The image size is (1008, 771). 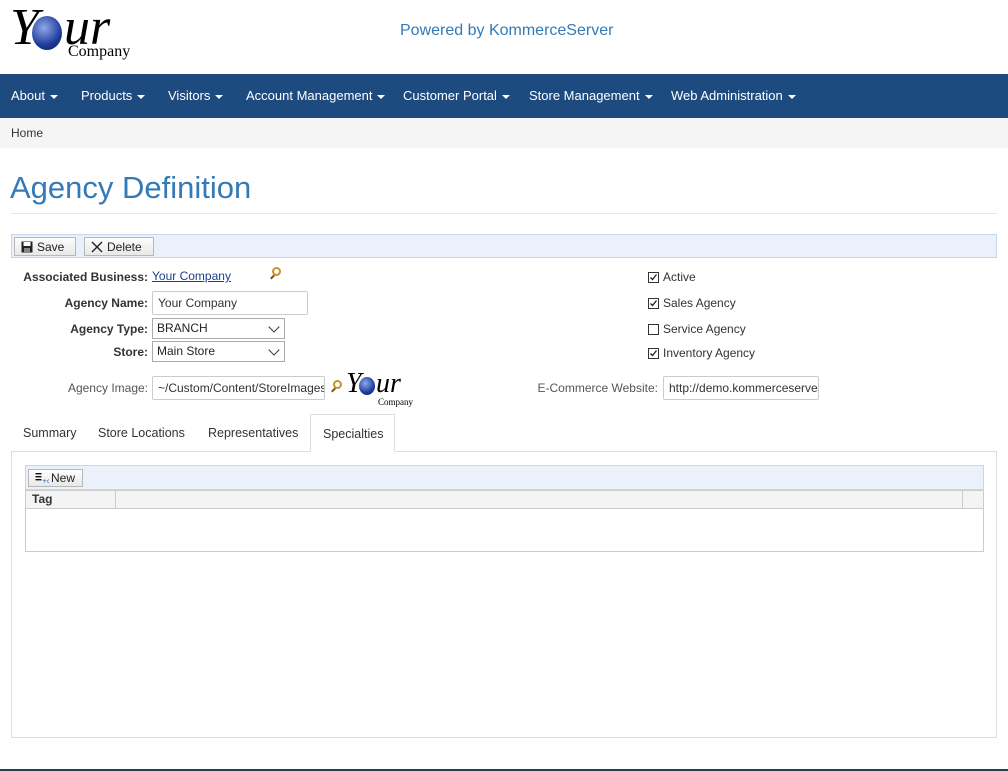 I want to click on tab-summary: Summary, so click(x=49, y=433).